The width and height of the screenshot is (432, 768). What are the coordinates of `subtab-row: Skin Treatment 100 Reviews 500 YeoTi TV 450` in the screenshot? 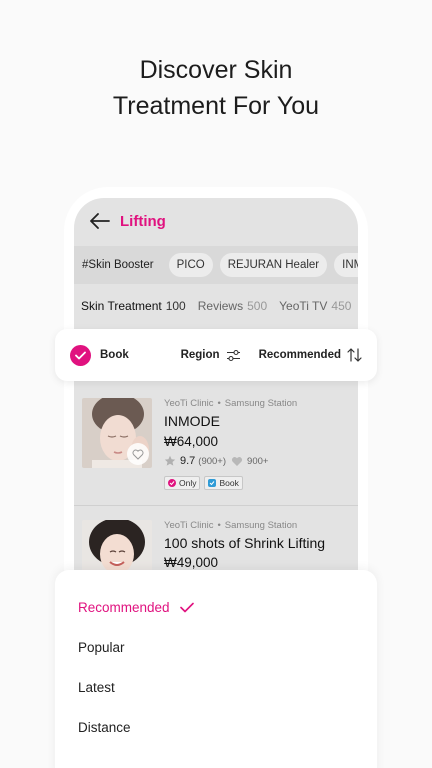 It's located at (216, 306).